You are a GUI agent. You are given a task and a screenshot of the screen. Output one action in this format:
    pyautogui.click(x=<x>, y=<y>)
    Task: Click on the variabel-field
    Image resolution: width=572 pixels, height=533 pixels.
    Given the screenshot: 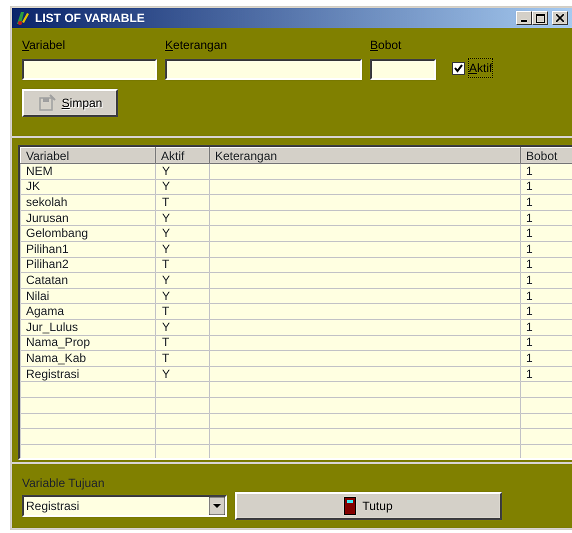 What is the action you would take?
    pyautogui.click(x=89, y=69)
    